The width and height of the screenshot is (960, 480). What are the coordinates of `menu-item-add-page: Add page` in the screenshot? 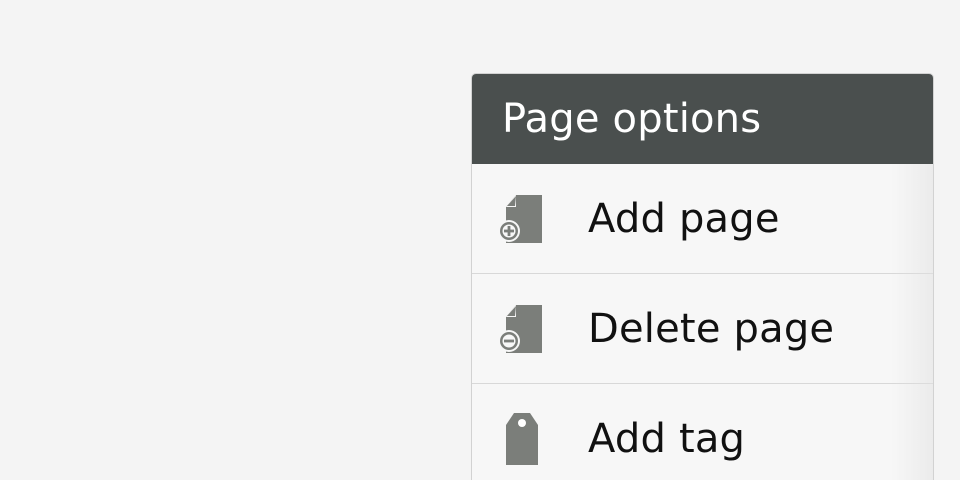 It's located at (702, 219).